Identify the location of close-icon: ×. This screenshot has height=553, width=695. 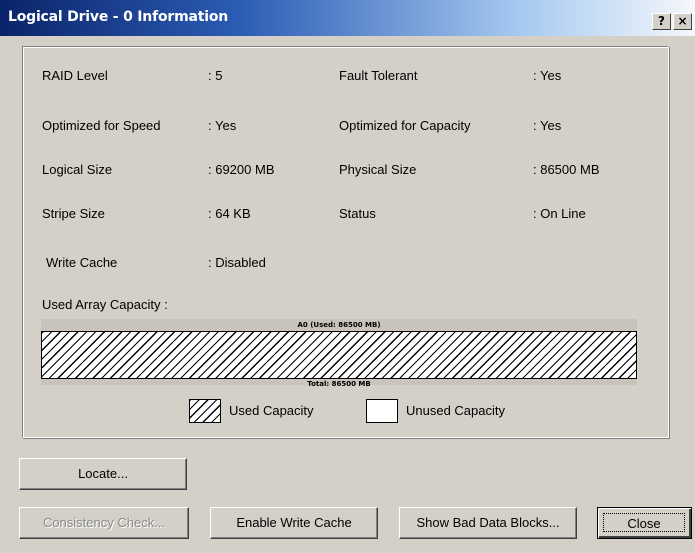
(682, 21).